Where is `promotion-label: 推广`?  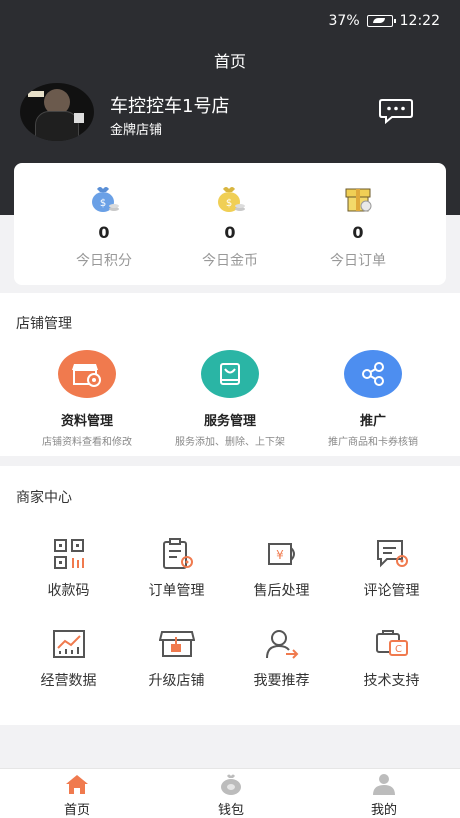 promotion-label: 推广 is located at coordinates (372, 421).